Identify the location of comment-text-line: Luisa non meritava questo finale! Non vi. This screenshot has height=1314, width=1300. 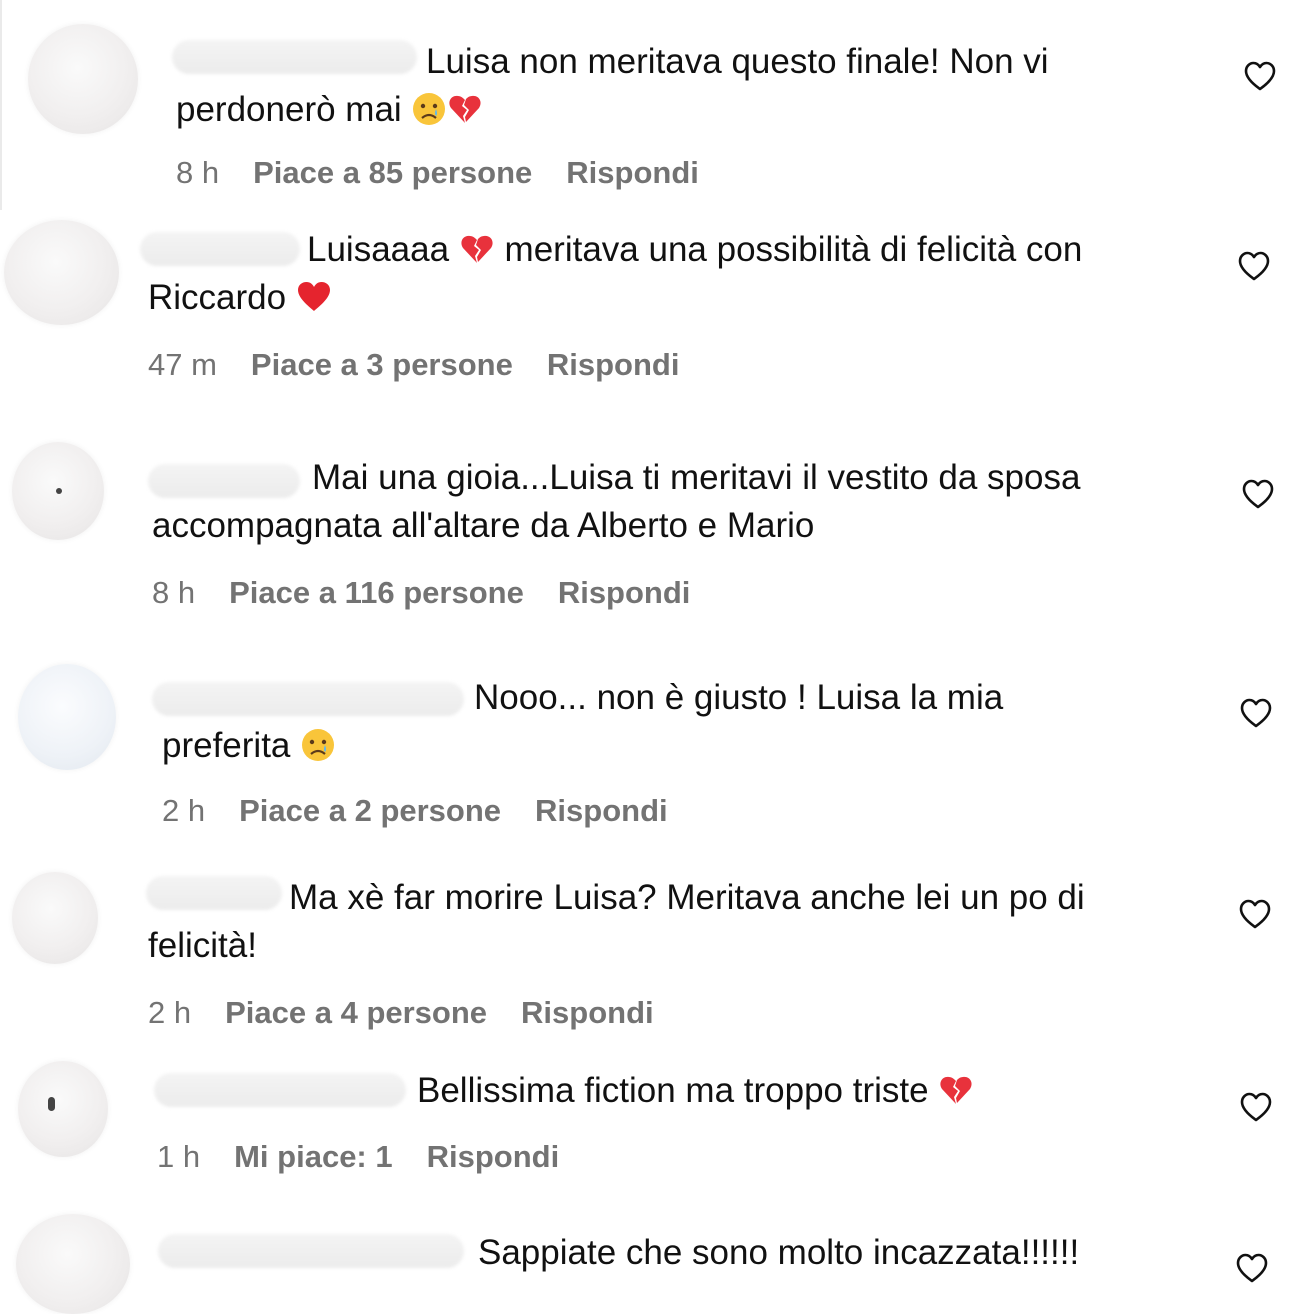
(737, 61).